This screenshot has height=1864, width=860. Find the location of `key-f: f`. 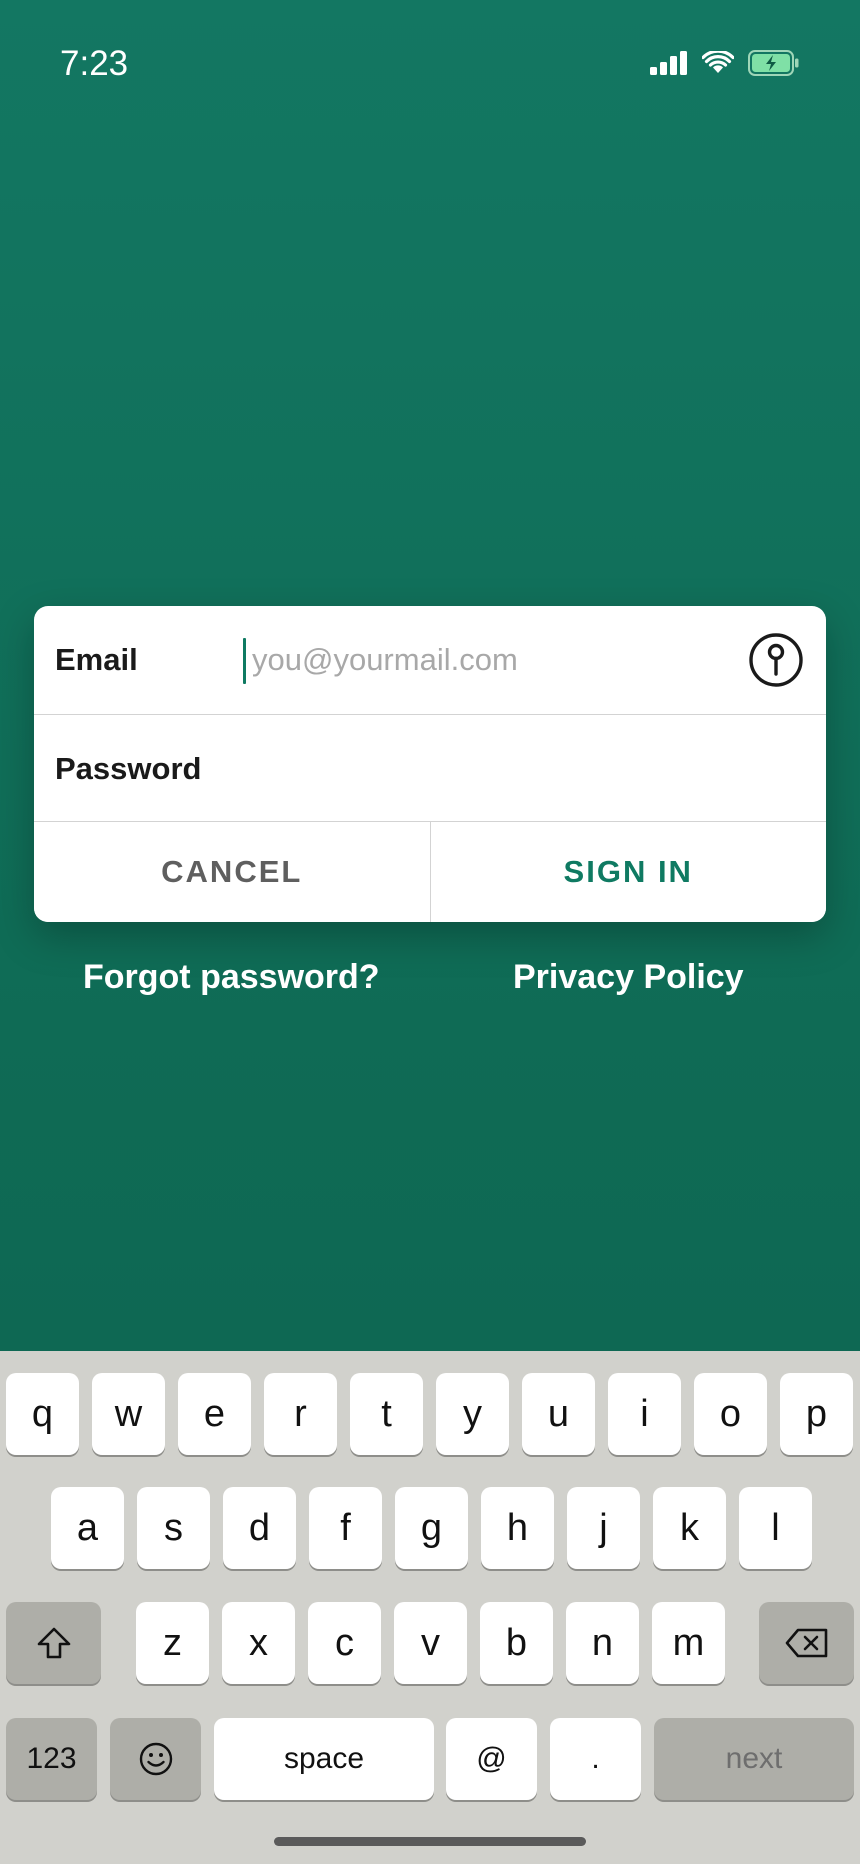

key-f: f is located at coordinates (345, 1528).